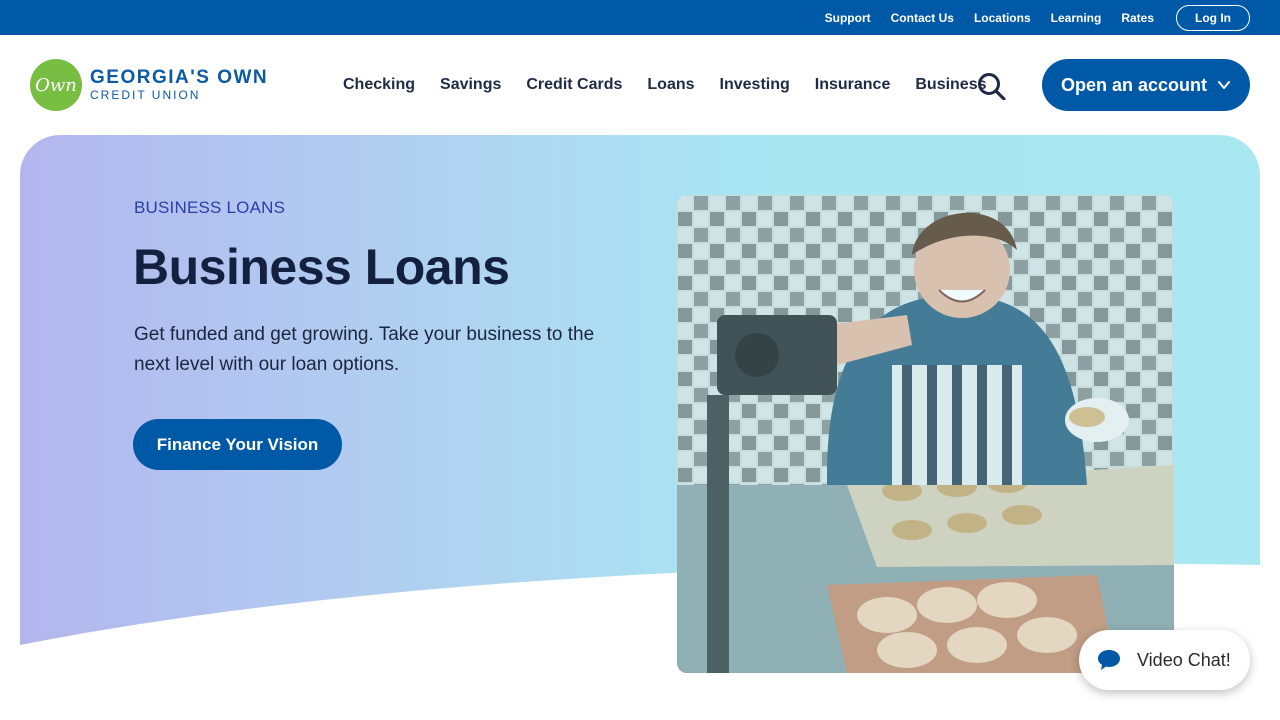 This screenshot has width=1280, height=720. Describe the element at coordinates (210, 207) in the screenshot. I see `hero-eyebrow: BUSINESS LOANS` at that location.